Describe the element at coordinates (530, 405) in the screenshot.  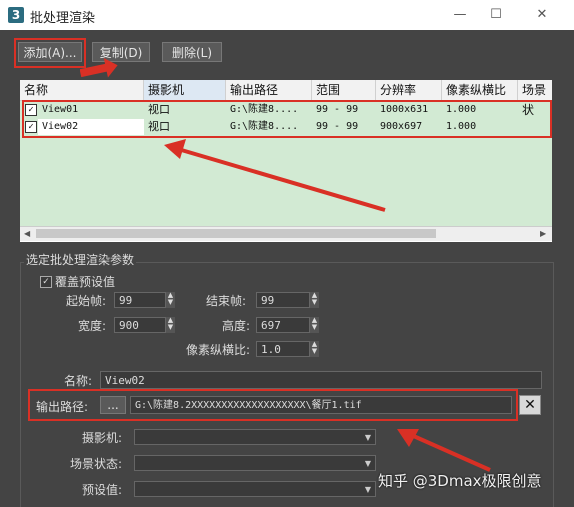
I see `clear-path-icon: ✕` at that location.